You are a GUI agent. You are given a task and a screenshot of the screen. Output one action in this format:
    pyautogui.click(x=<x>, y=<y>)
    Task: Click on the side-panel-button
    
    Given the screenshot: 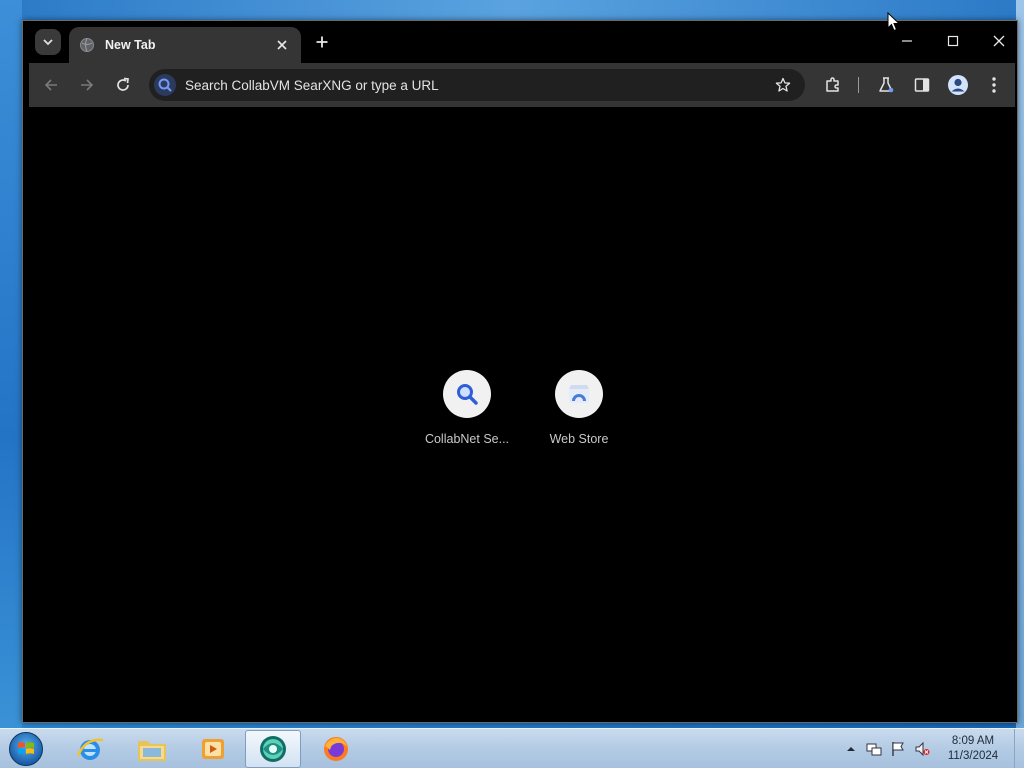 What is the action you would take?
    pyautogui.click(x=922, y=85)
    